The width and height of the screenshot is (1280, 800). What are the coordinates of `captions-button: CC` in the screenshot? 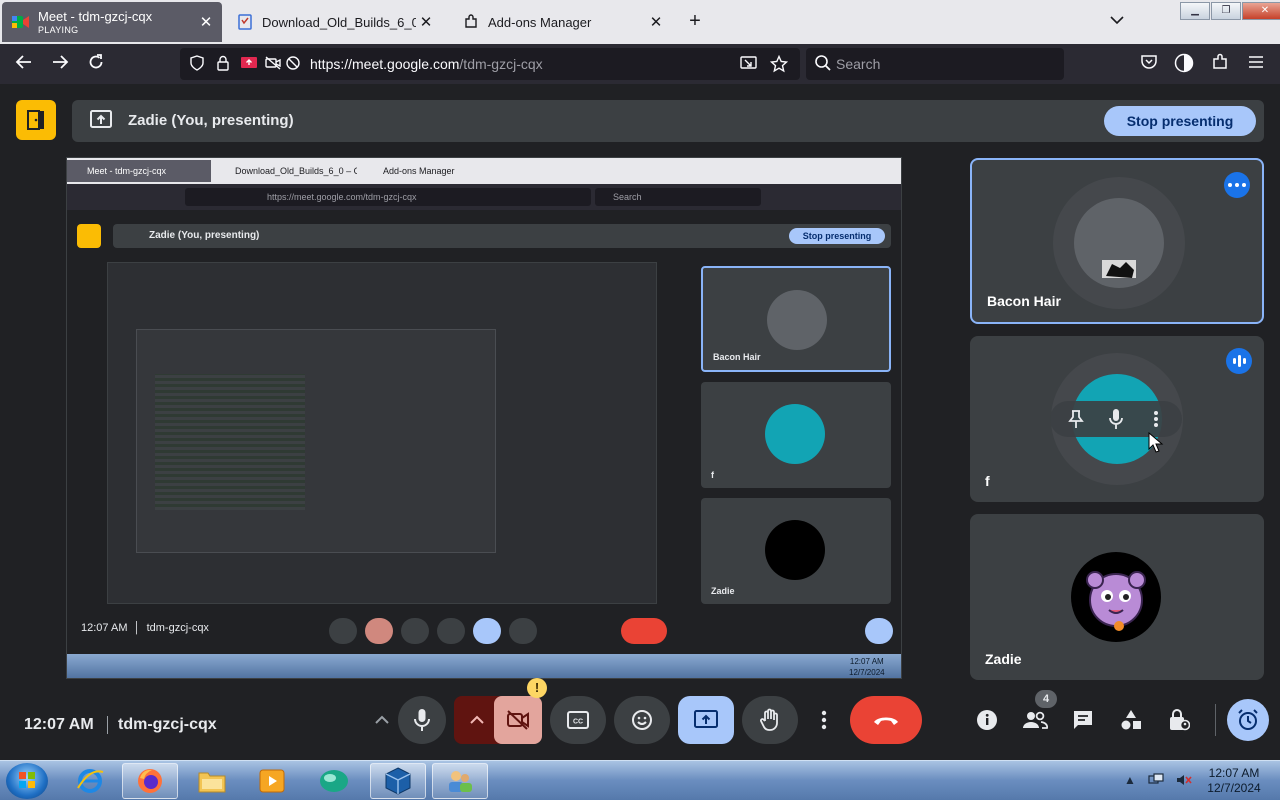 It's located at (578, 720).